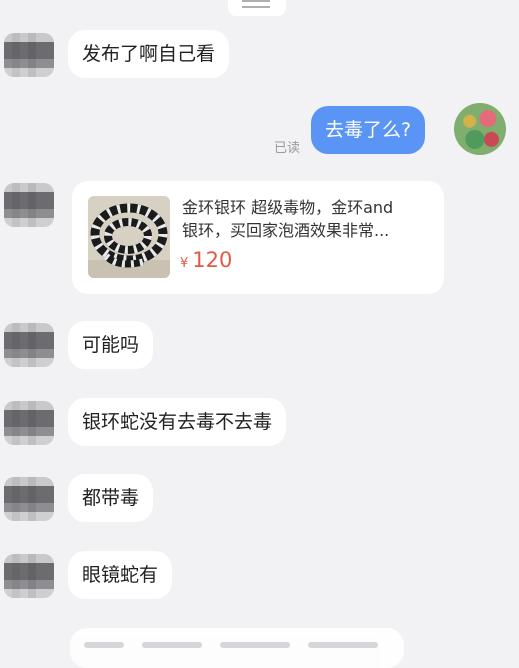 This screenshot has height=668, width=519. I want to click on product-card: 金环银环 超级毒物，金环and 银环，买回家泡酒效果非常... ¥120, so click(258, 237).